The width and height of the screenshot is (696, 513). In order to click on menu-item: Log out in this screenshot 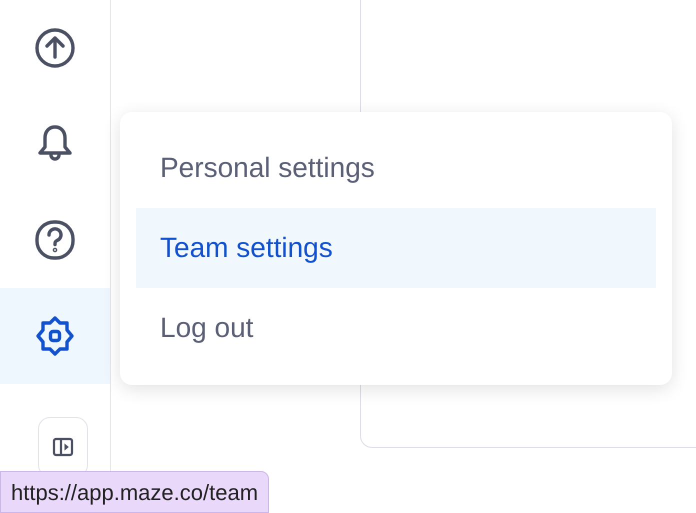, I will do `click(396, 328)`.